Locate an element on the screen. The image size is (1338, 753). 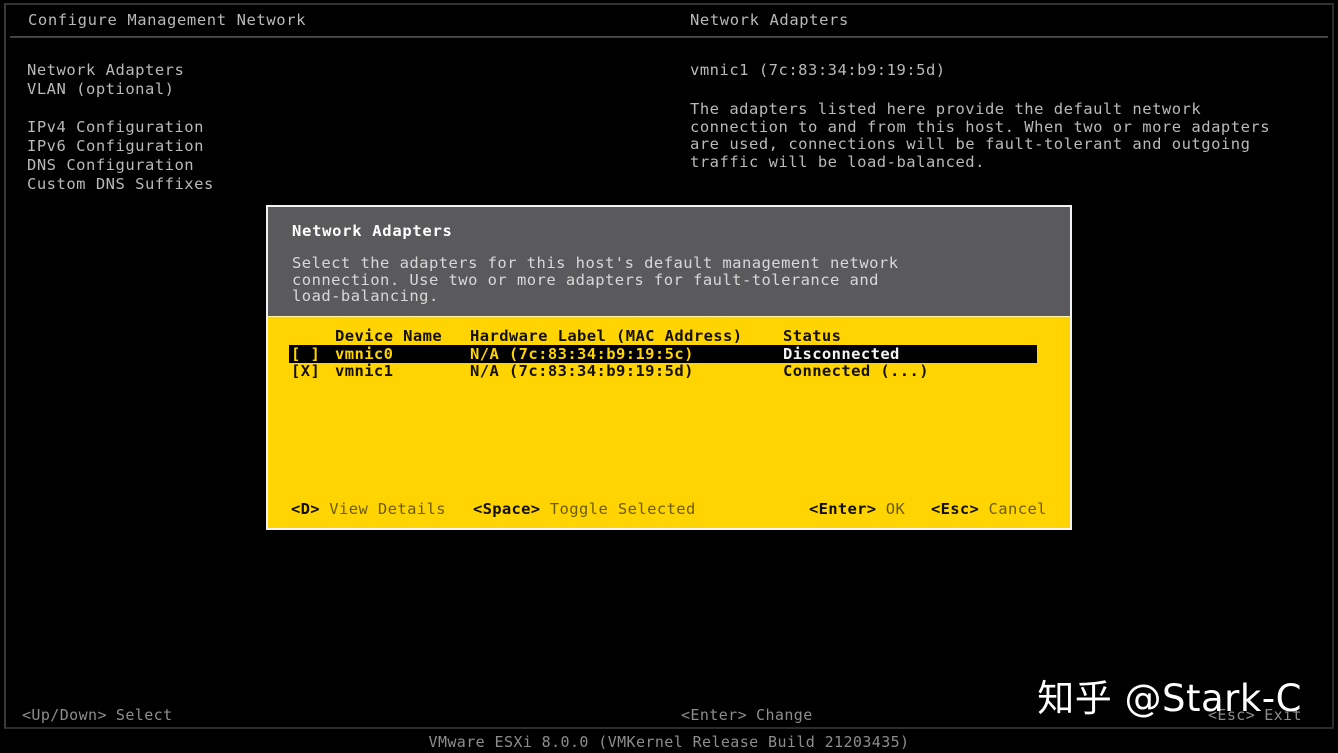
page-title-right: Network Adapters is located at coordinates (769, 20).